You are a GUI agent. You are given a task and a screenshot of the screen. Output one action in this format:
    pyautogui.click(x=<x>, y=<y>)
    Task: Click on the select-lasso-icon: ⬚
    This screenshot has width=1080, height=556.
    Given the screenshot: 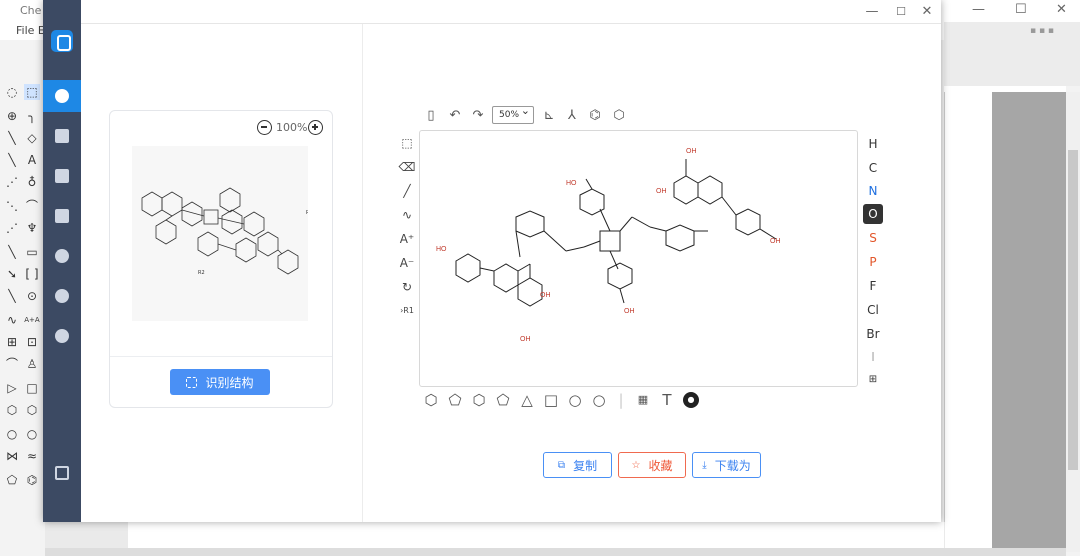 What is the action you would take?
    pyautogui.click(x=407, y=143)
    